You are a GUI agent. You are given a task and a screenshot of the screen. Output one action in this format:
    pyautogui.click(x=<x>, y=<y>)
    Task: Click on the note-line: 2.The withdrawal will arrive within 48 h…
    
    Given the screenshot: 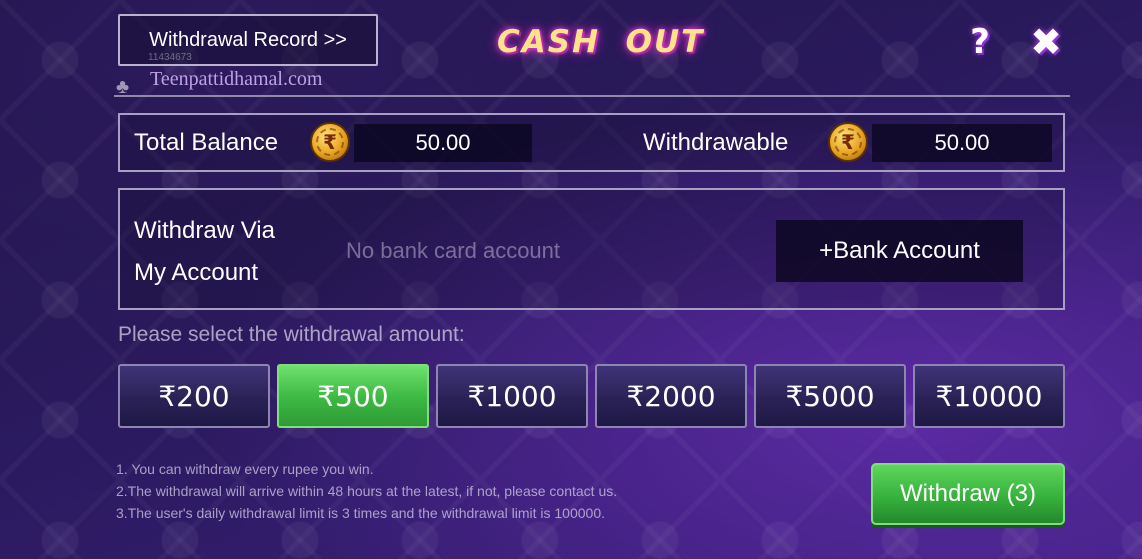 What is the action you would take?
    pyautogui.click(x=367, y=491)
    